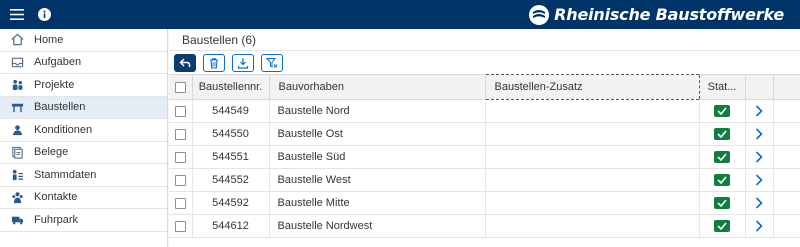 The height and width of the screenshot is (247, 800). What do you see at coordinates (83, 63) in the screenshot?
I see `sidebar-item-aufgaben: Aufgaben` at bounding box center [83, 63].